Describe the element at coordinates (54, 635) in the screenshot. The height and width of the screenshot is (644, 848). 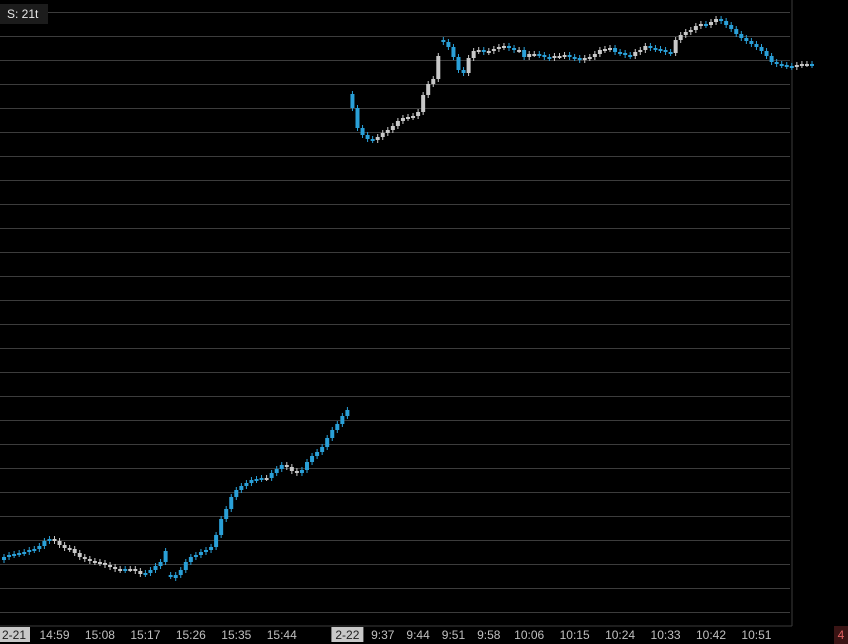
I see `time-tick-label: 14:59` at that location.